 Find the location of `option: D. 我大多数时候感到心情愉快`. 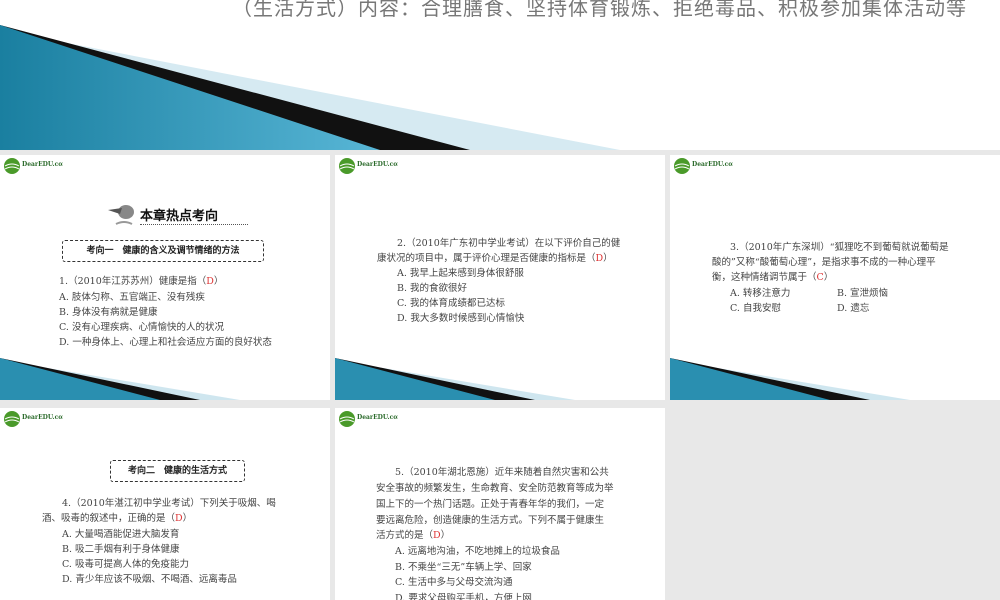

option: D. 我大多数时候感到心情愉快 is located at coordinates (461, 318).